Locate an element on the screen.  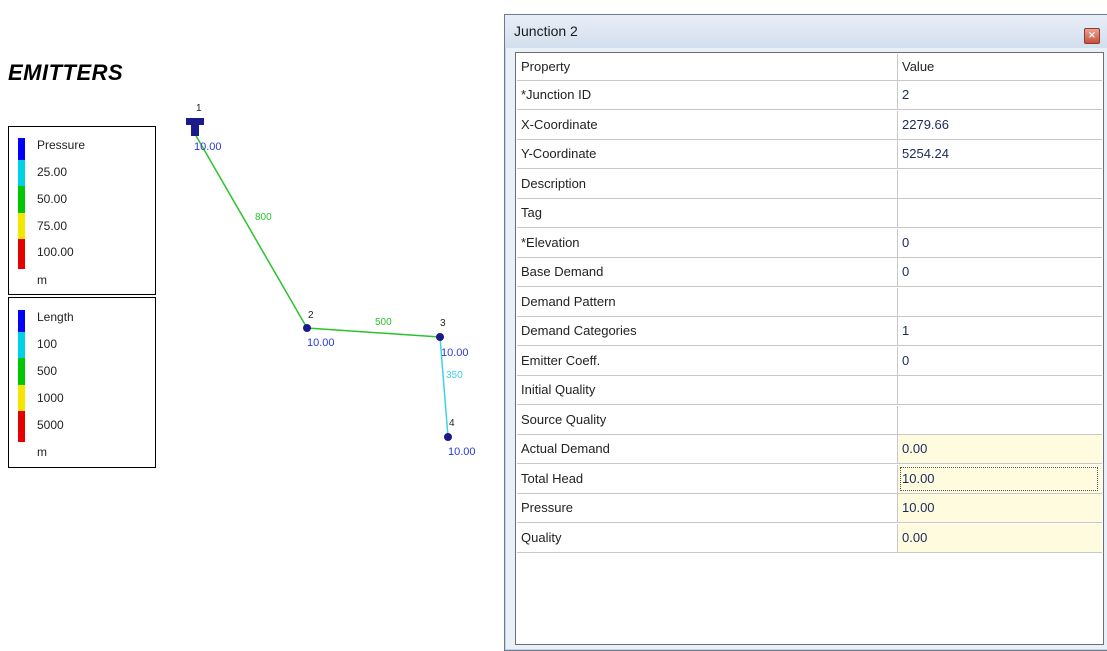
property-row: Y-Coordinate 5254.24 is located at coordinates (809, 154).